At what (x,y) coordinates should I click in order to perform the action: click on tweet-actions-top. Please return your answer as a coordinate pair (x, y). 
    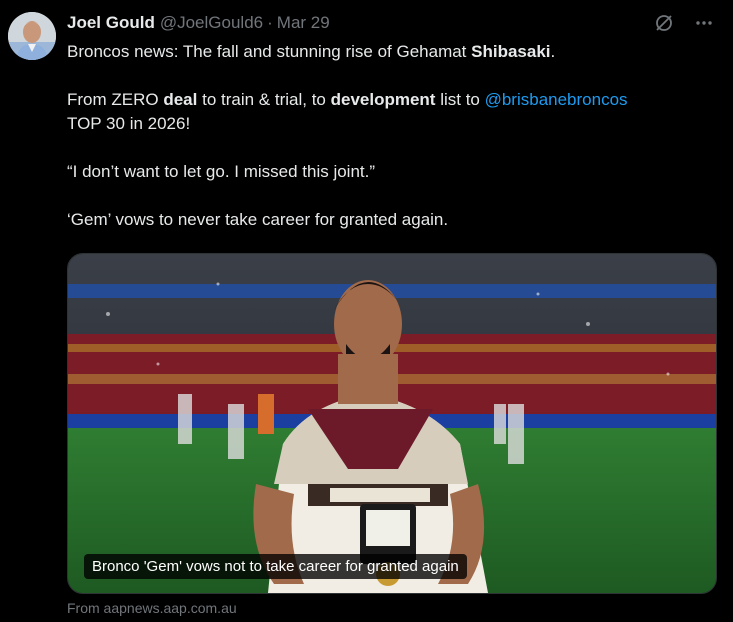
    Looking at the image, I should click on (684, 23).